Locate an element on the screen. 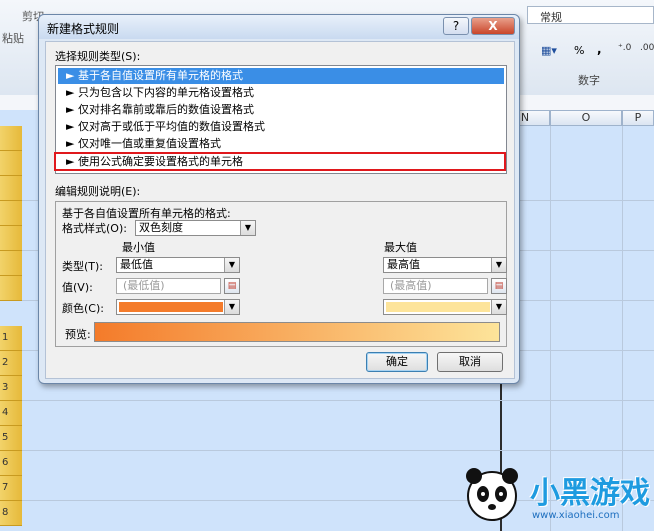 The height and width of the screenshot is (531, 654). row-header: 5 is located at coordinates (11, 438).